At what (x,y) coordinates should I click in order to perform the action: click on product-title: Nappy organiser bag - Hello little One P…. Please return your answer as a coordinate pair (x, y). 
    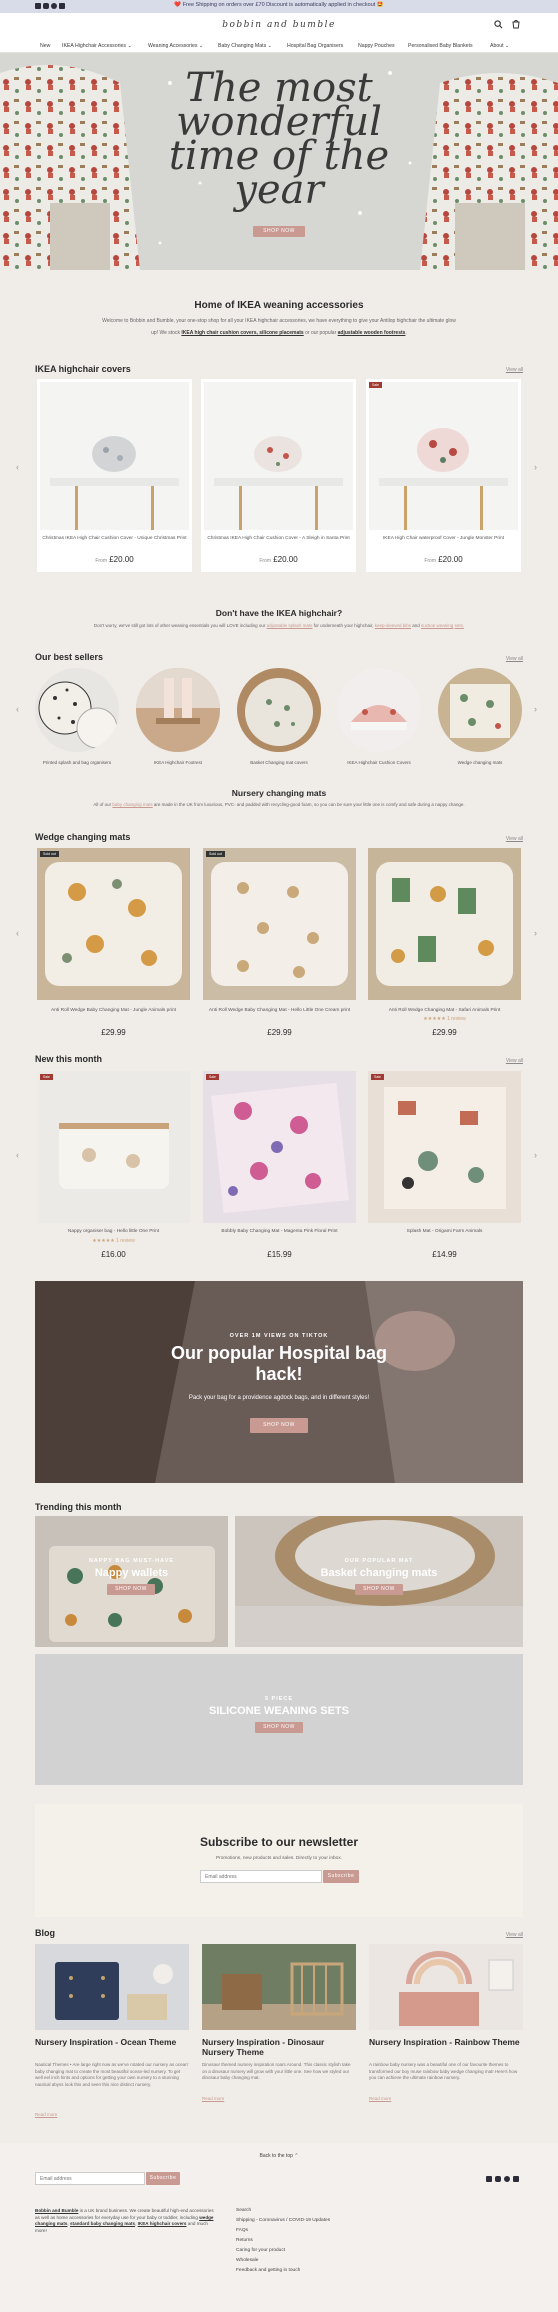
    Looking at the image, I should click on (113, 1232).